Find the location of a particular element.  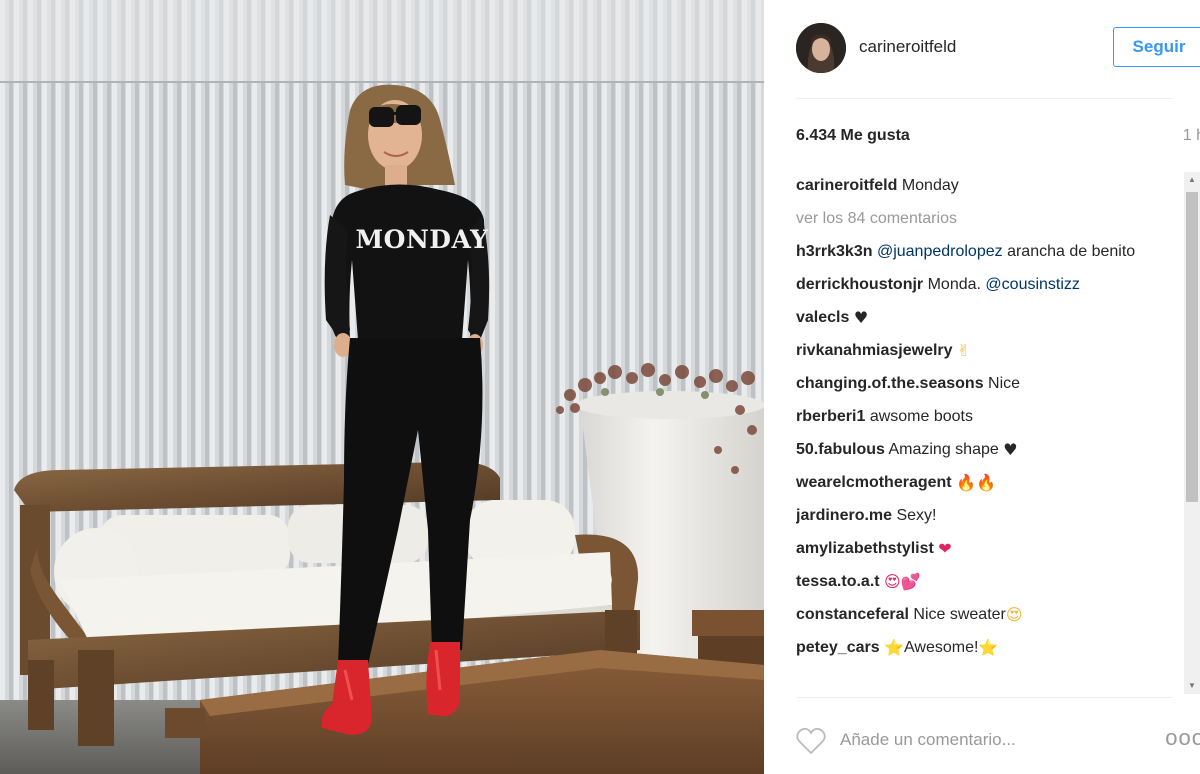

heart-eyes-icon: 😍 is located at coordinates (1014, 614).